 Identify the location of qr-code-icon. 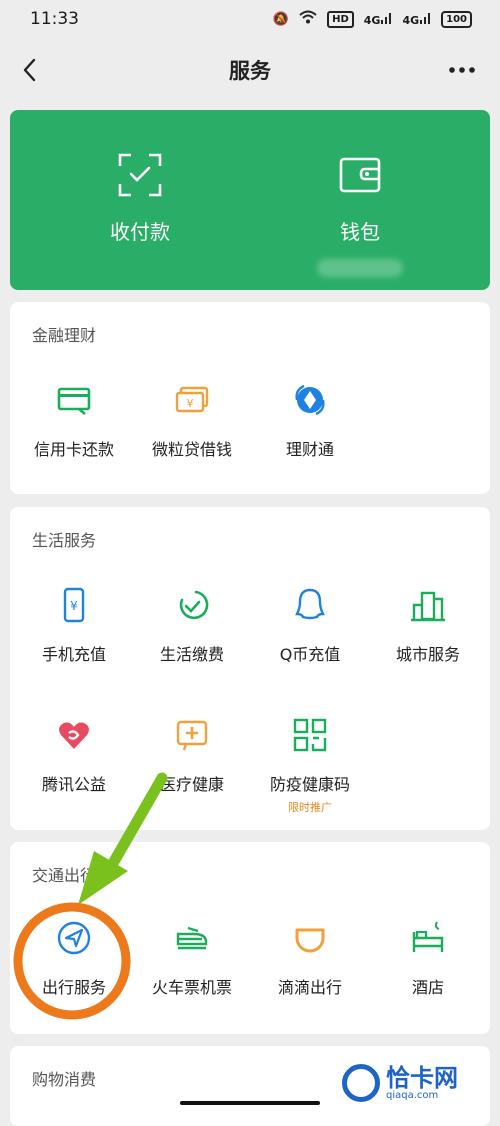
(310, 735).